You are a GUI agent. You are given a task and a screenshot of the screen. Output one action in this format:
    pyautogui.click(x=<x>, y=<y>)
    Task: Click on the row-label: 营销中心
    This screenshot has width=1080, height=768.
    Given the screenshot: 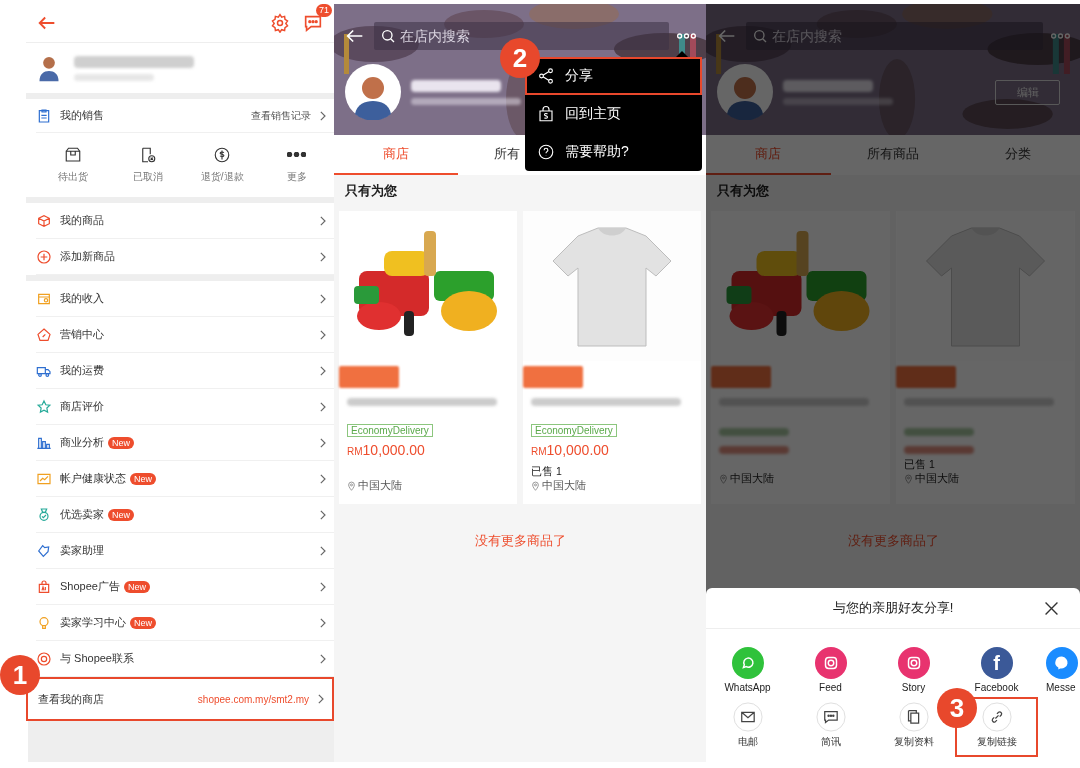 What is the action you would take?
    pyautogui.click(x=82, y=334)
    